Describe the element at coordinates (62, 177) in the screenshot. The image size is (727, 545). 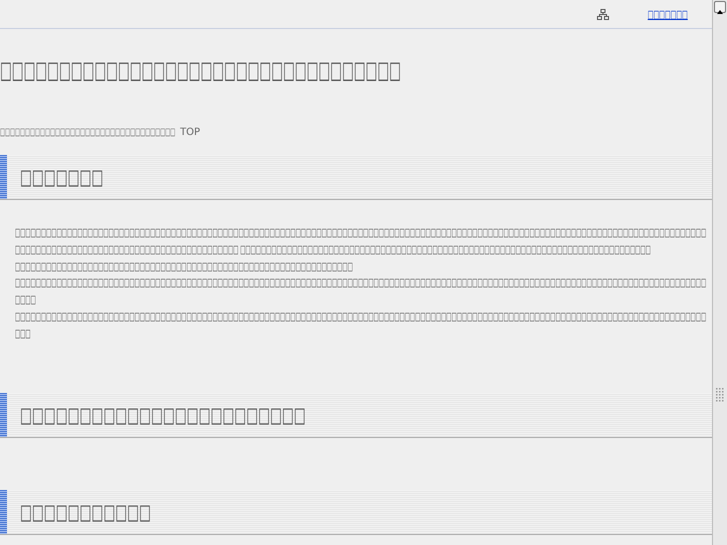
I see `section-heading: □□□□□□□` at that location.